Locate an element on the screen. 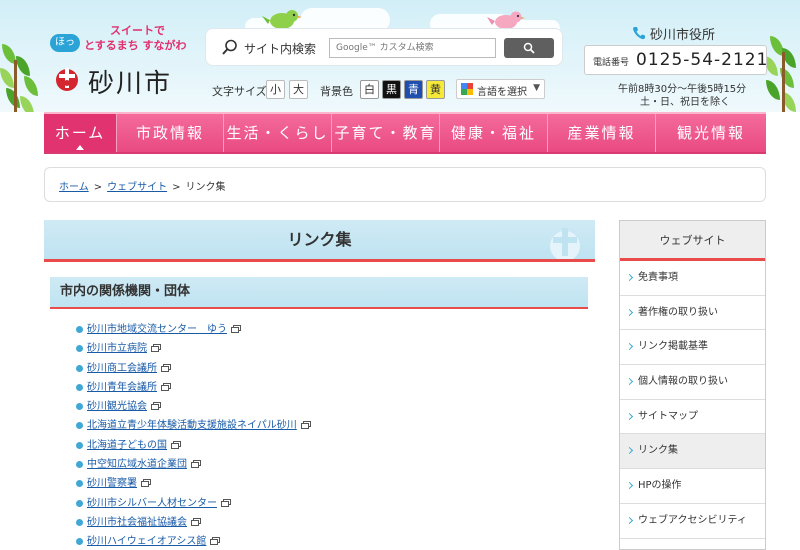  list-item: 中空知広域水道企業団 is located at coordinates (326, 464).